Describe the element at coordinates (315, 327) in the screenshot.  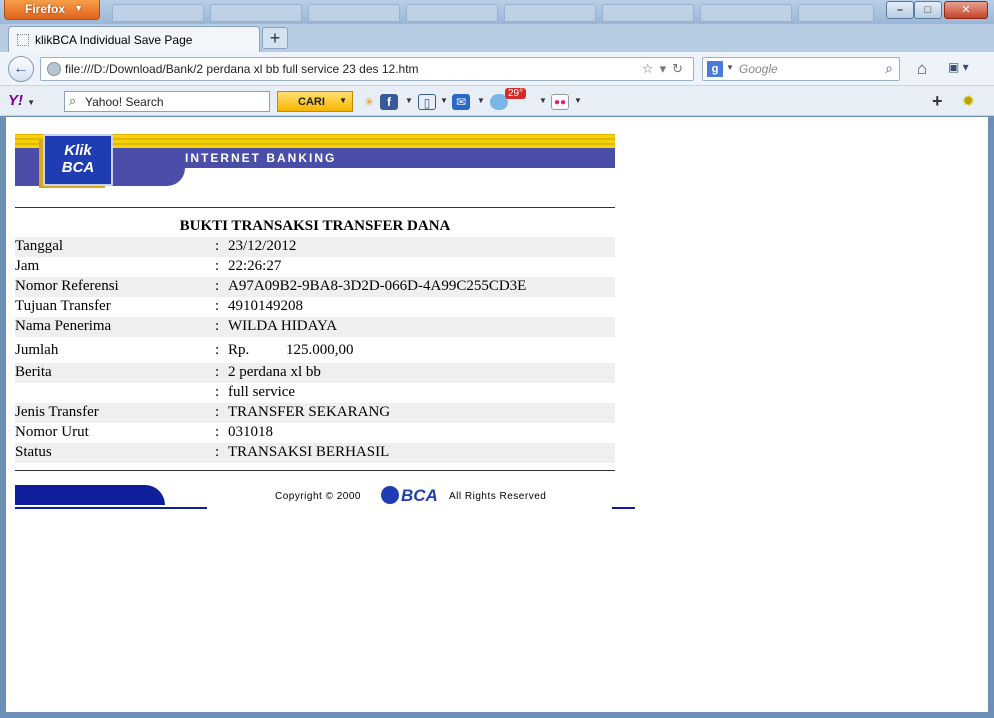
I see `table-row: Nama Penerima : WILDA HIDAYA` at that location.